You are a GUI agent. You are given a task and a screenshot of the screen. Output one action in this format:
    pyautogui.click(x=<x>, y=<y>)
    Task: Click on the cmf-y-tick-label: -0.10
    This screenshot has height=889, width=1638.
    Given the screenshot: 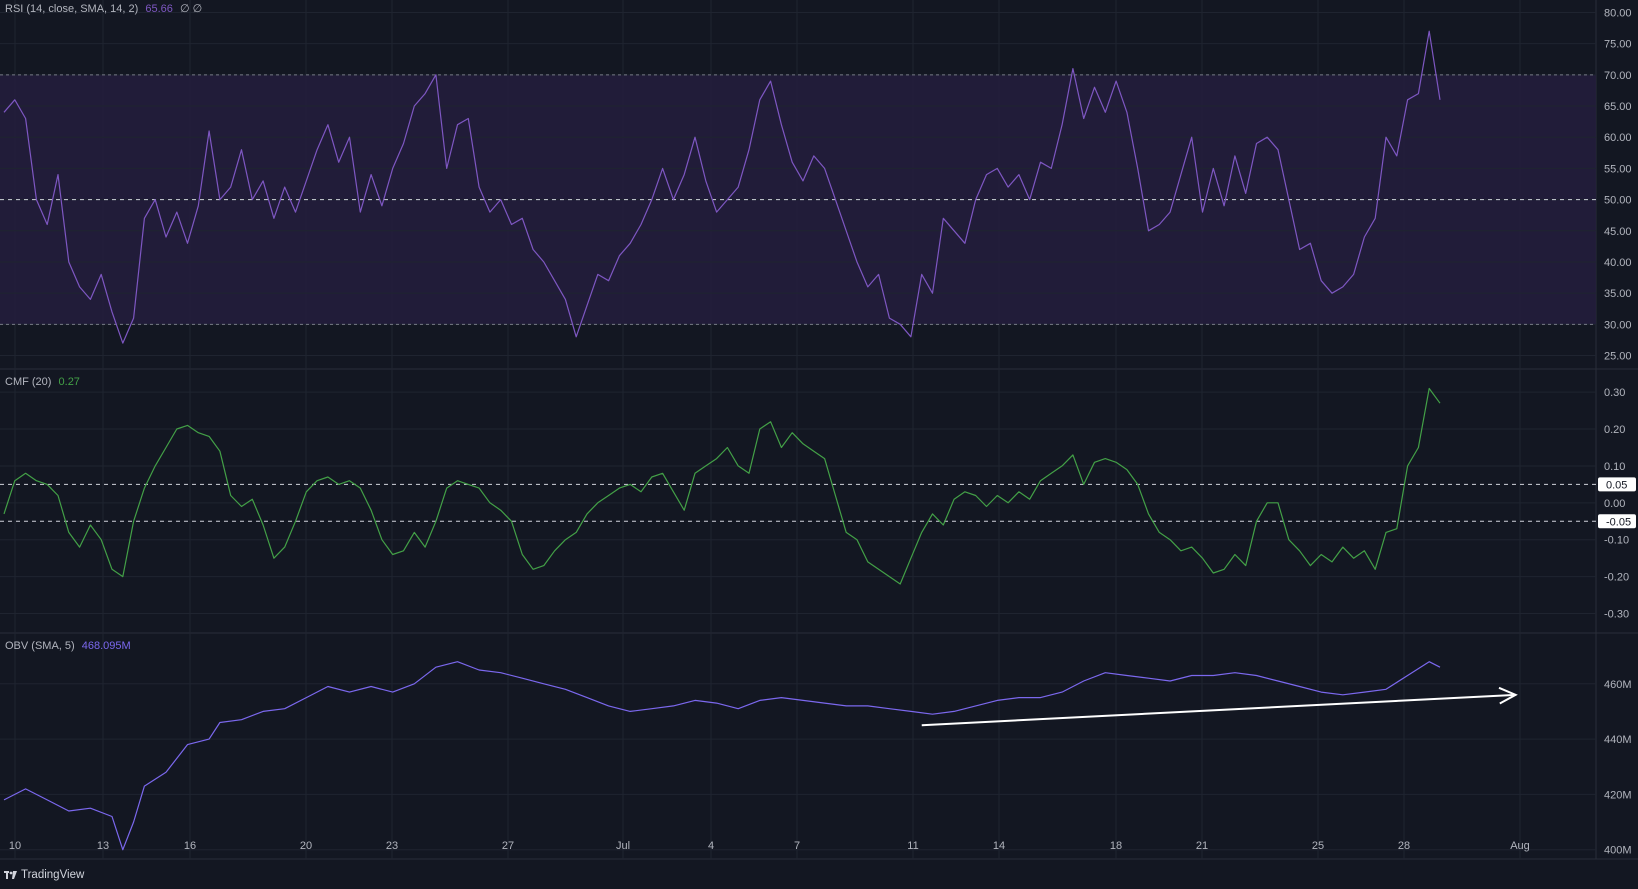 What is the action you would take?
    pyautogui.click(x=1616, y=541)
    